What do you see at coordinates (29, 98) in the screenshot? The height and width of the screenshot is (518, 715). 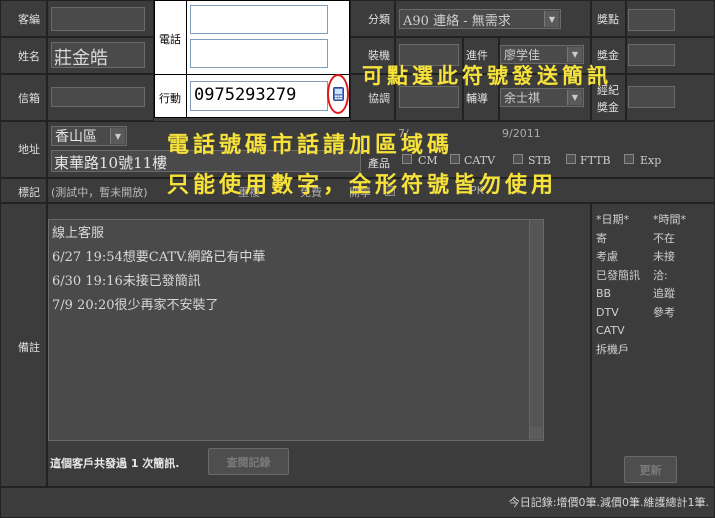 I see `email-label: 信箱` at bounding box center [29, 98].